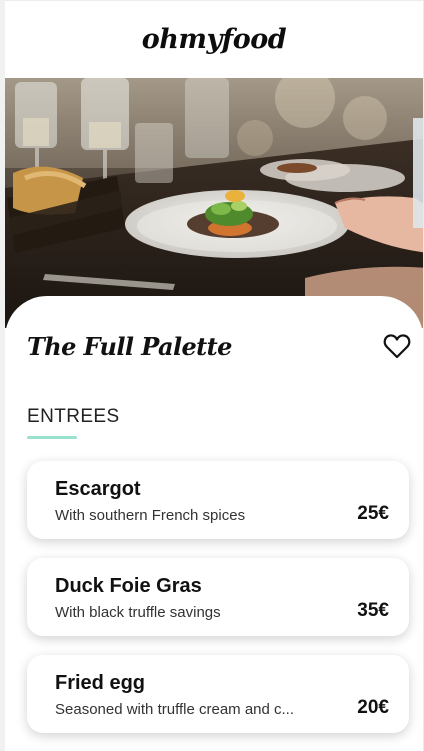 This screenshot has width=424, height=751. What do you see at coordinates (100, 683) in the screenshot?
I see `dish-name: Fried egg` at bounding box center [100, 683].